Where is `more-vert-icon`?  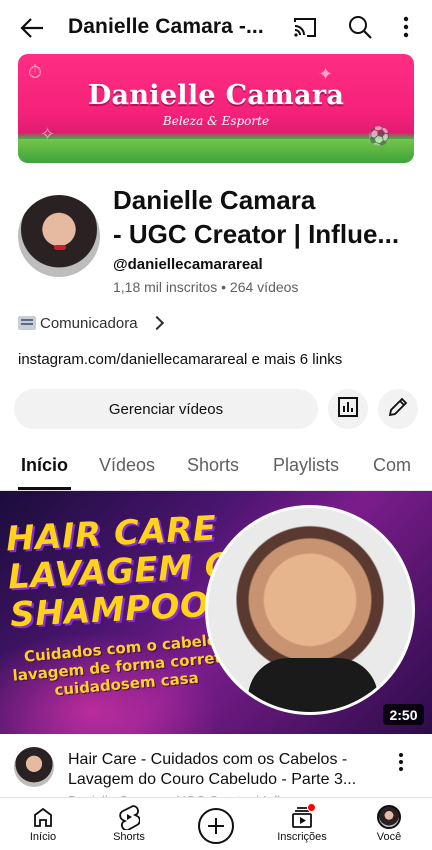 more-vert-icon is located at coordinates (406, 27).